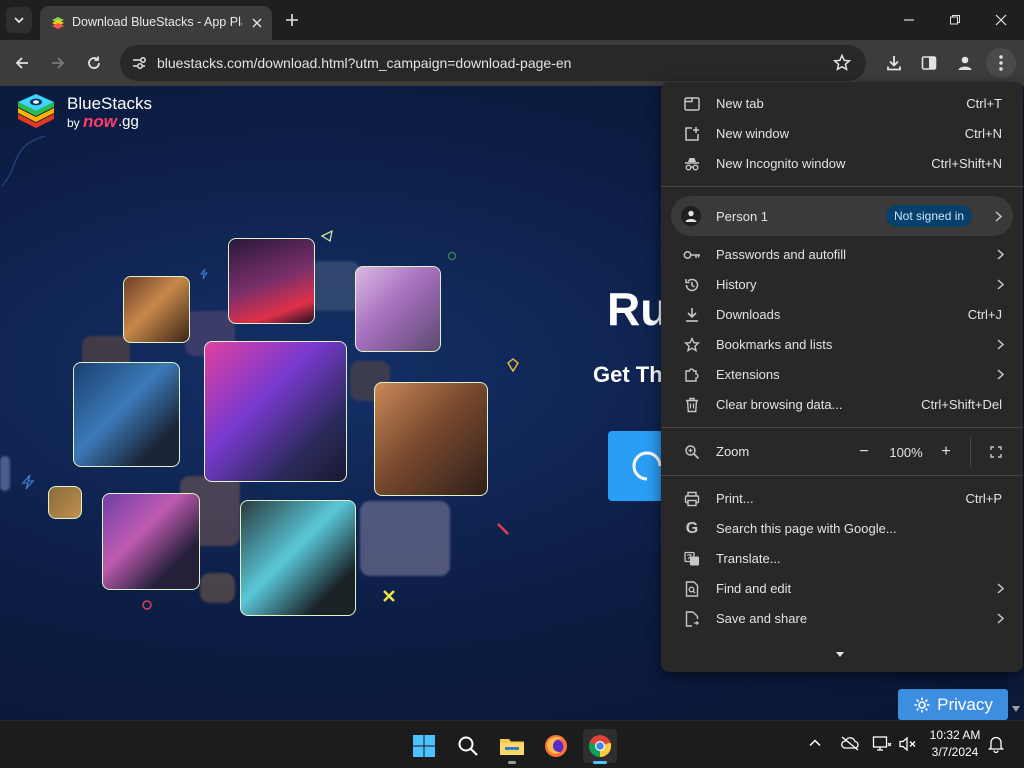 The height and width of the screenshot is (768, 1024). What do you see at coordinates (512, 762) in the screenshot?
I see `running-indicator` at bounding box center [512, 762].